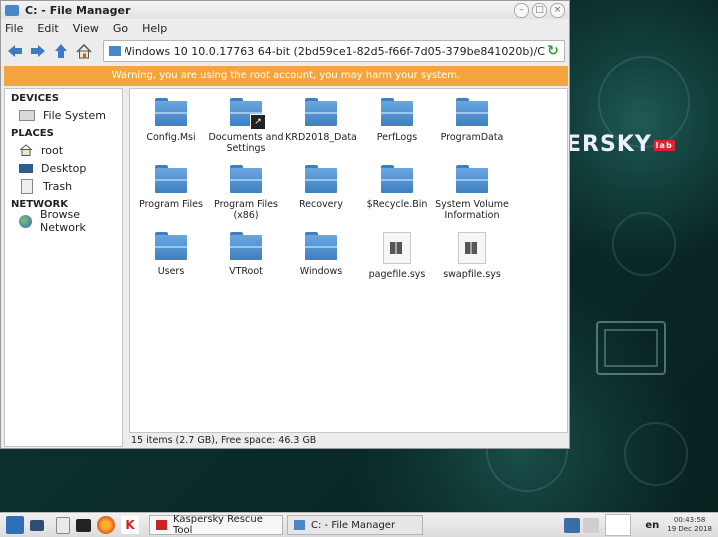 Image resolution: width=718 pixels, height=537 pixels. I want to click on tools-tray-icon, so click(591, 525).